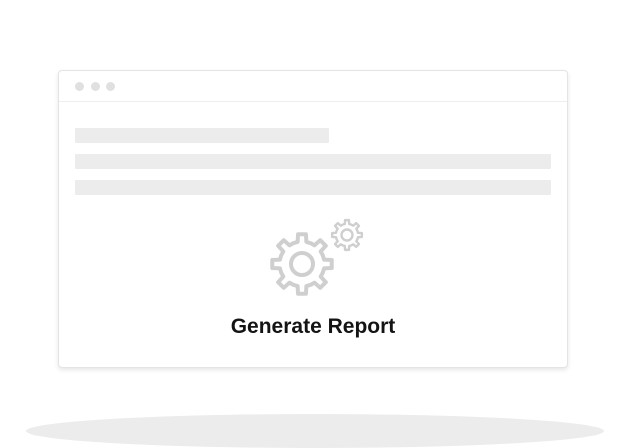 The width and height of the screenshot is (618, 448). What do you see at coordinates (202, 135) in the screenshot?
I see `skeleton-line-short` at bounding box center [202, 135].